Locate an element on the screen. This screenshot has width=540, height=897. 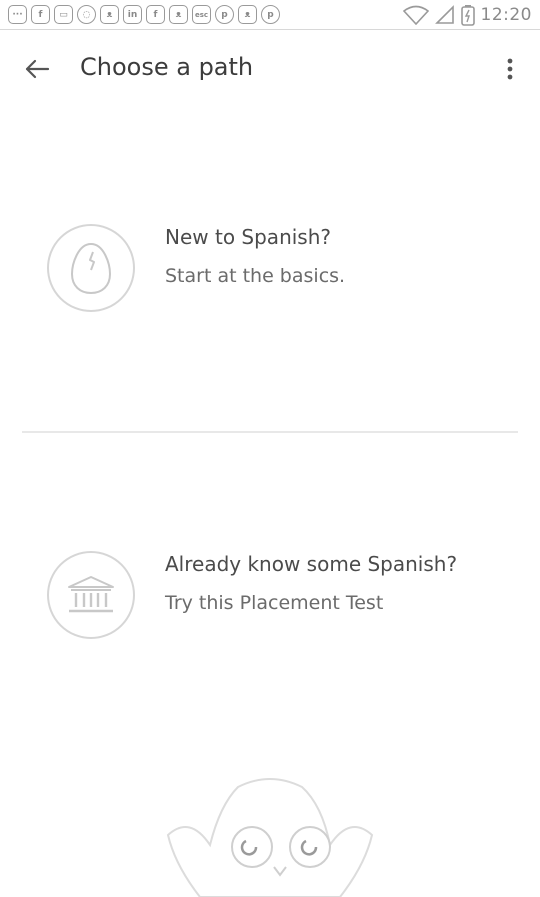
option-title: New to Spanish? is located at coordinates (248, 237).